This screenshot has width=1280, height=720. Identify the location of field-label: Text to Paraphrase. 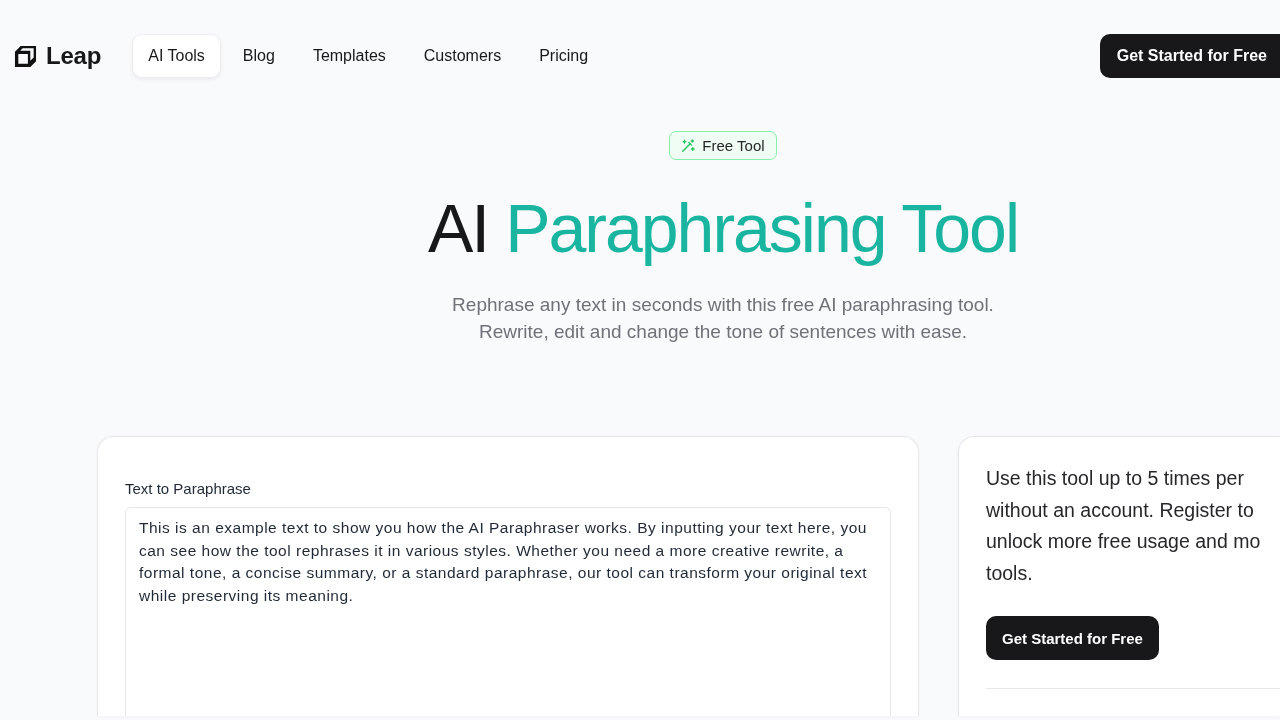
(188, 489).